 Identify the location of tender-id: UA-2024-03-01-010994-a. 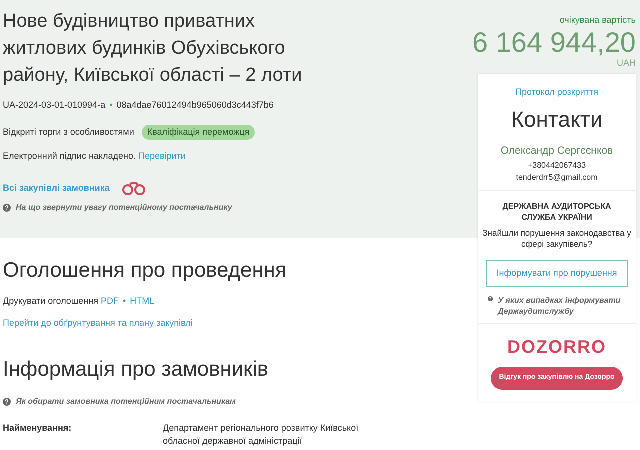
(54, 105).